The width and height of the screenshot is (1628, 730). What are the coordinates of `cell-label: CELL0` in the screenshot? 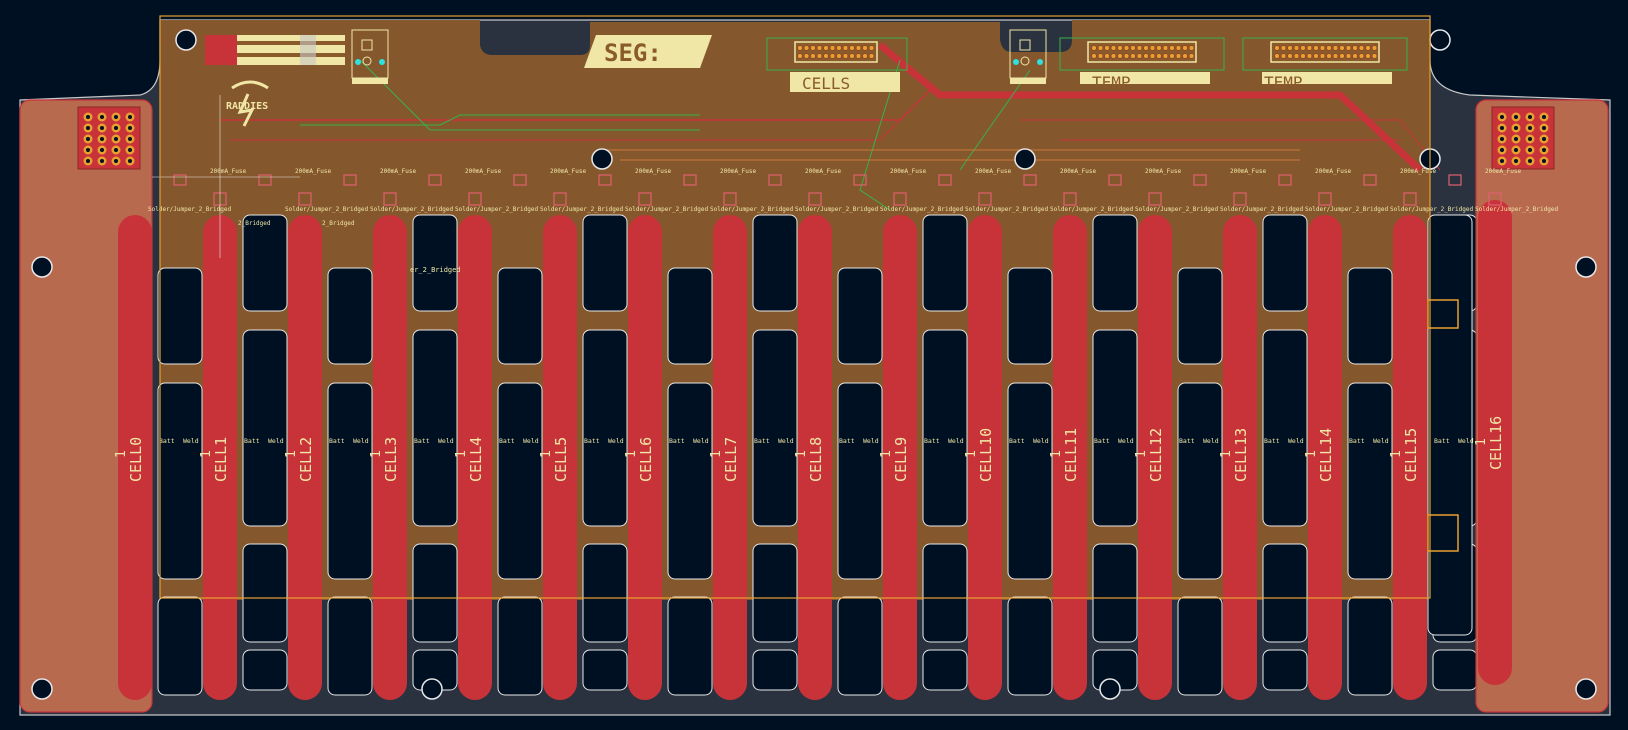 It's located at (136, 459).